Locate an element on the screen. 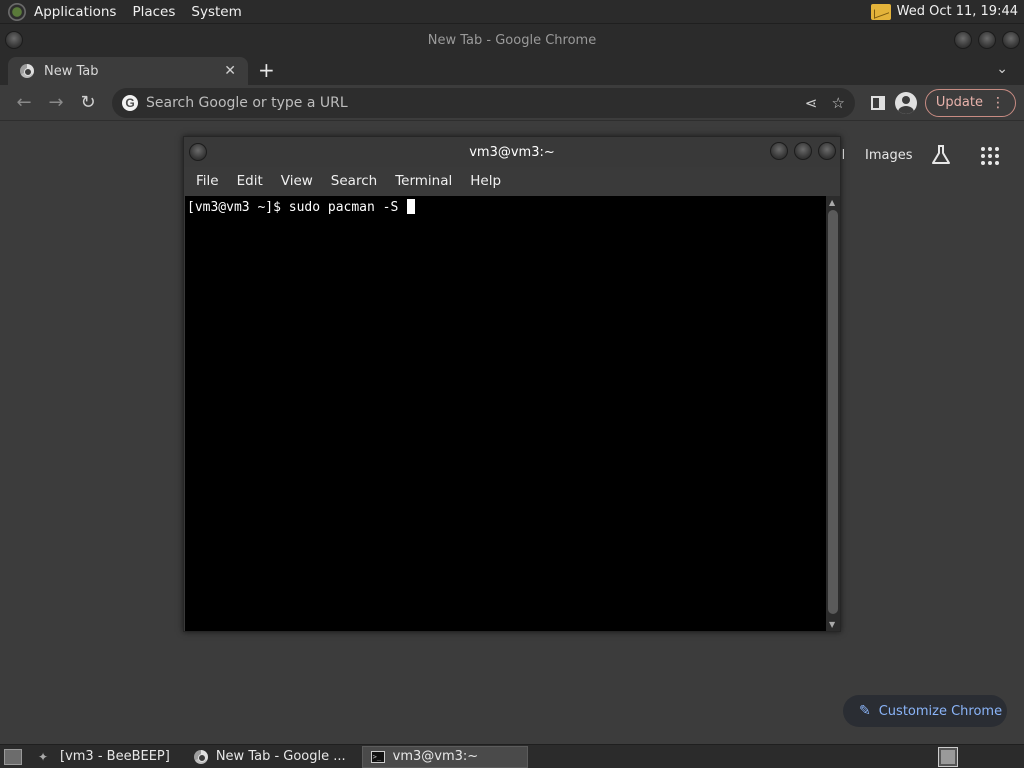 This screenshot has width=1024, height=768. taskbar-item-terminal: >_ vm3@vm3:~ is located at coordinates (444, 756).